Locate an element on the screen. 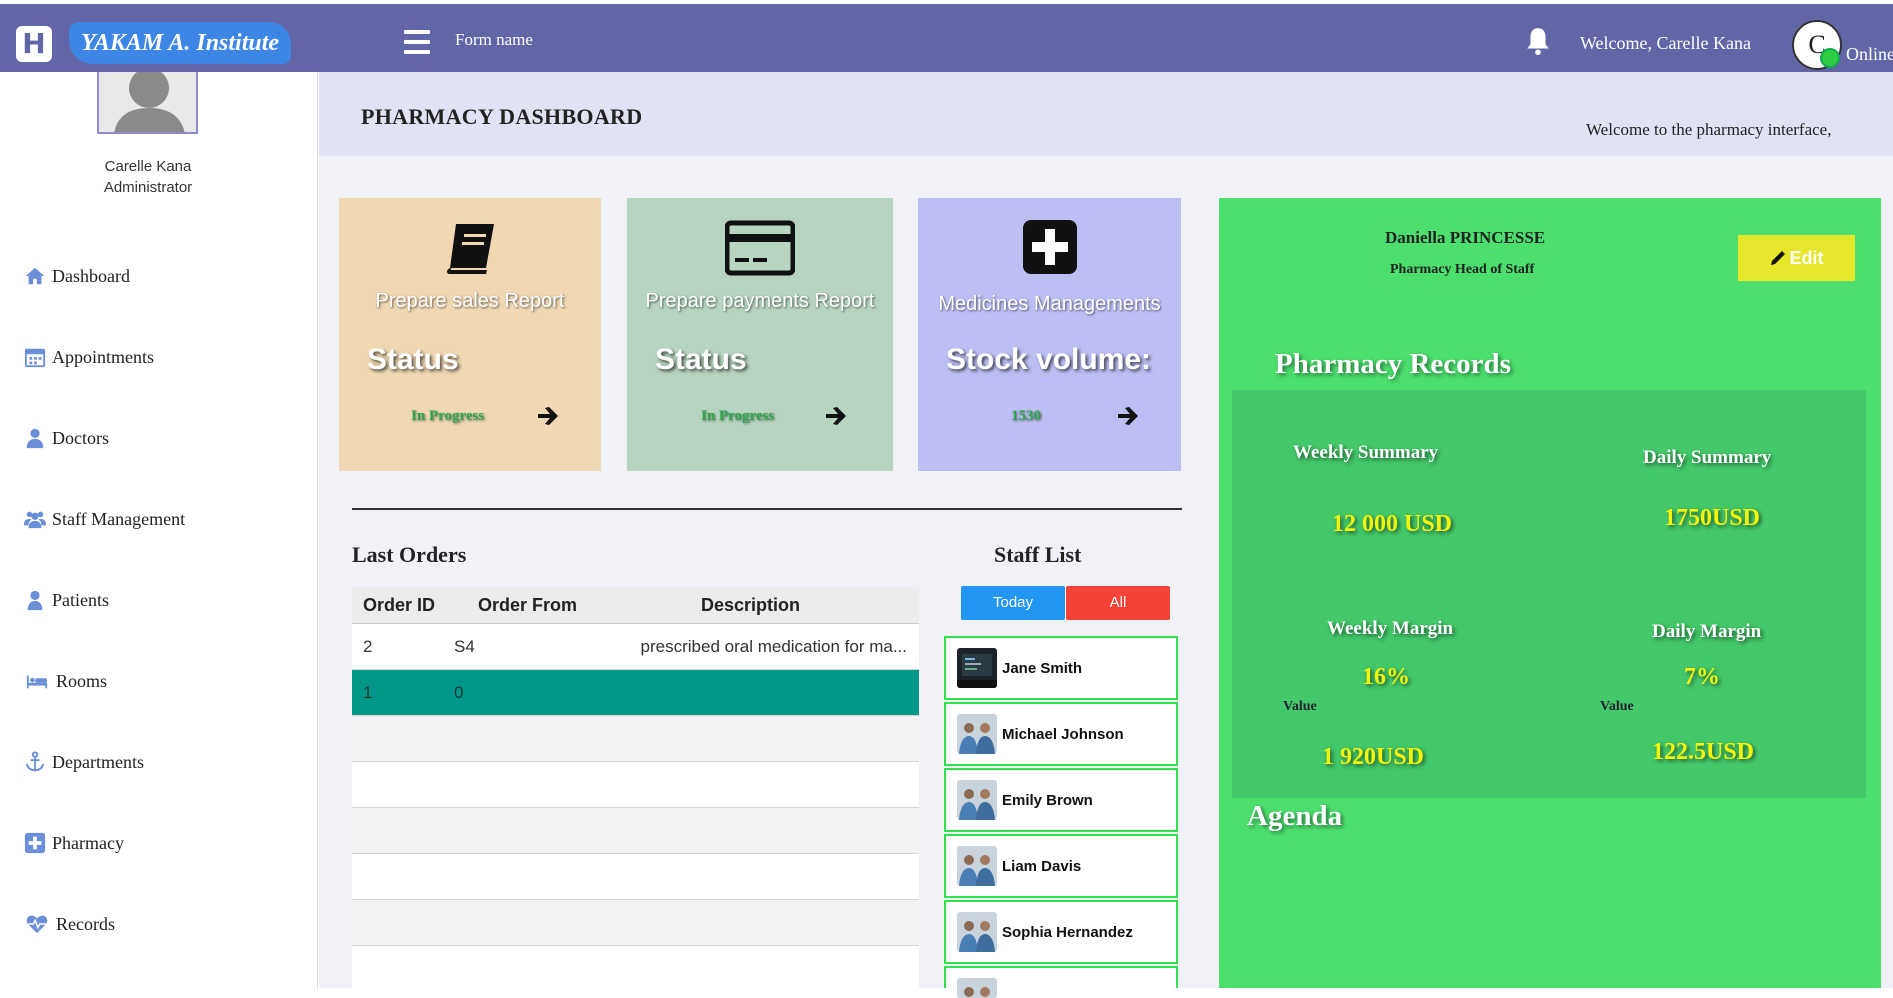 This screenshot has height=998, width=1893. page-title: PHARMACY DASHBOARD is located at coordinates (502, 116).